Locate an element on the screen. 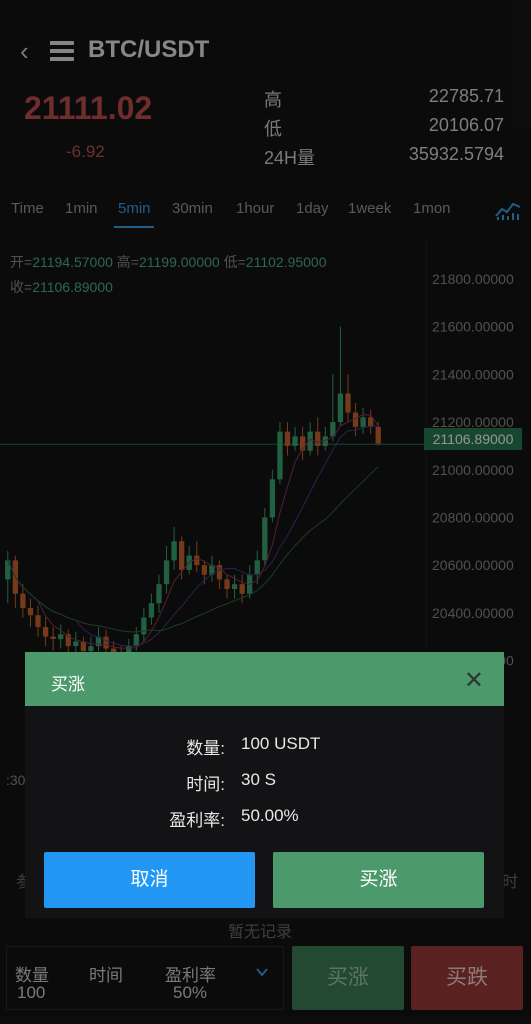  modal-header: 买涨 ✕ is located at coordinates (264, 679).